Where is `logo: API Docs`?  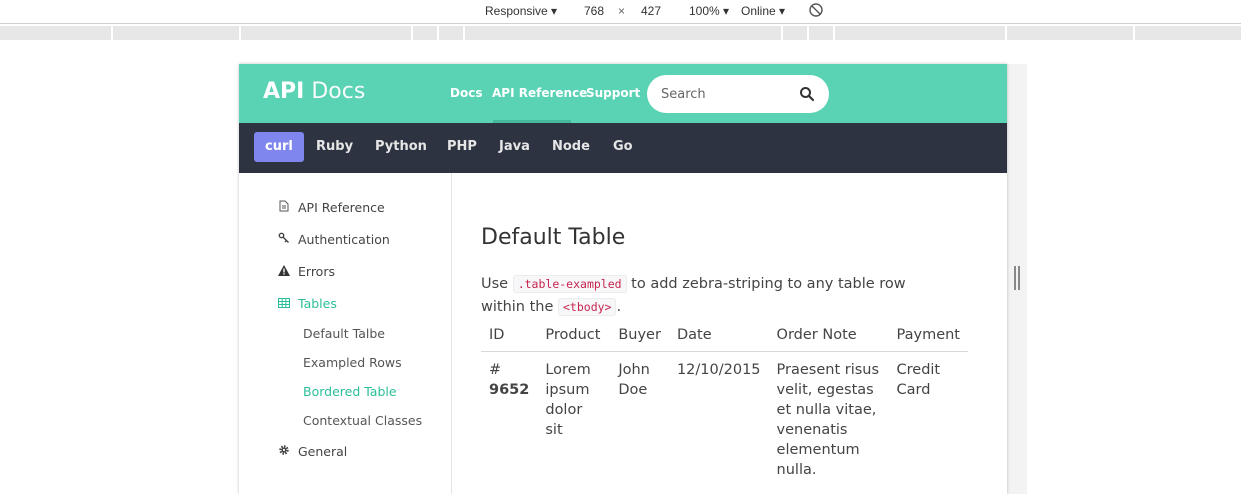 logo: API Docs is located at coordinates (314, 91).